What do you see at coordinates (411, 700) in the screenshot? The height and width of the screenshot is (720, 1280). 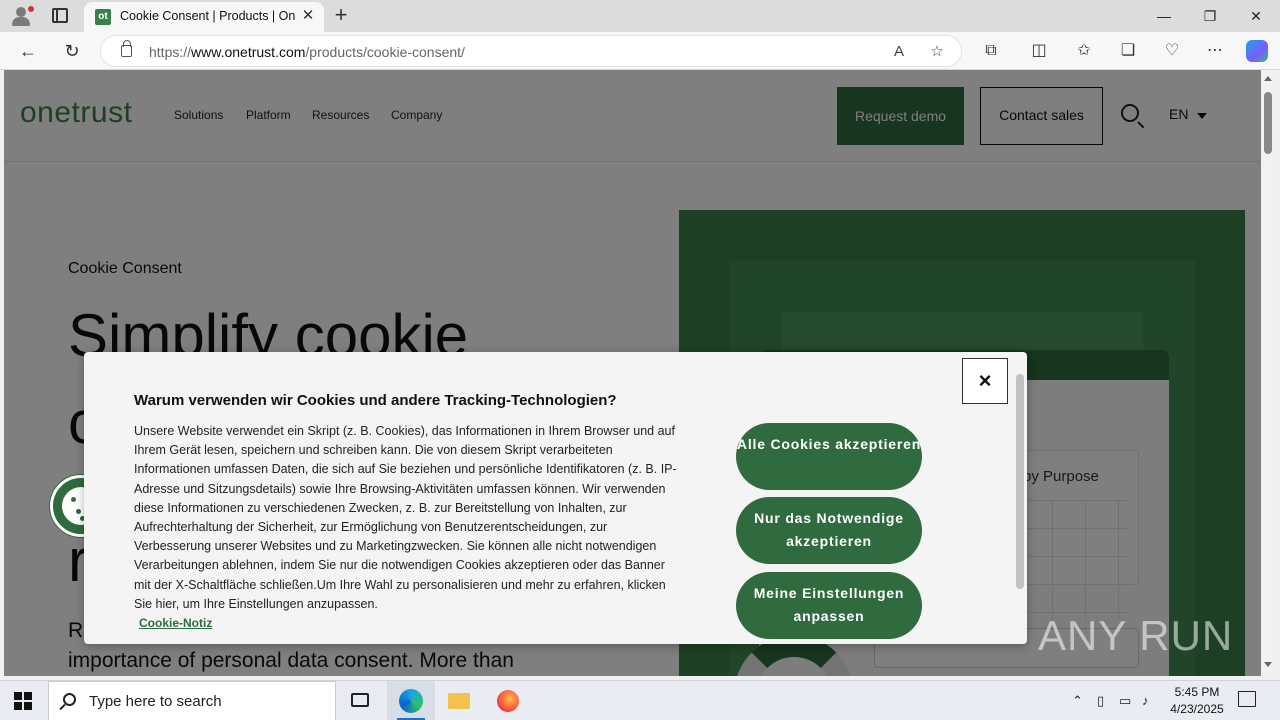 I see `edge-taskbar-icon` at bounding box center [411, 700].